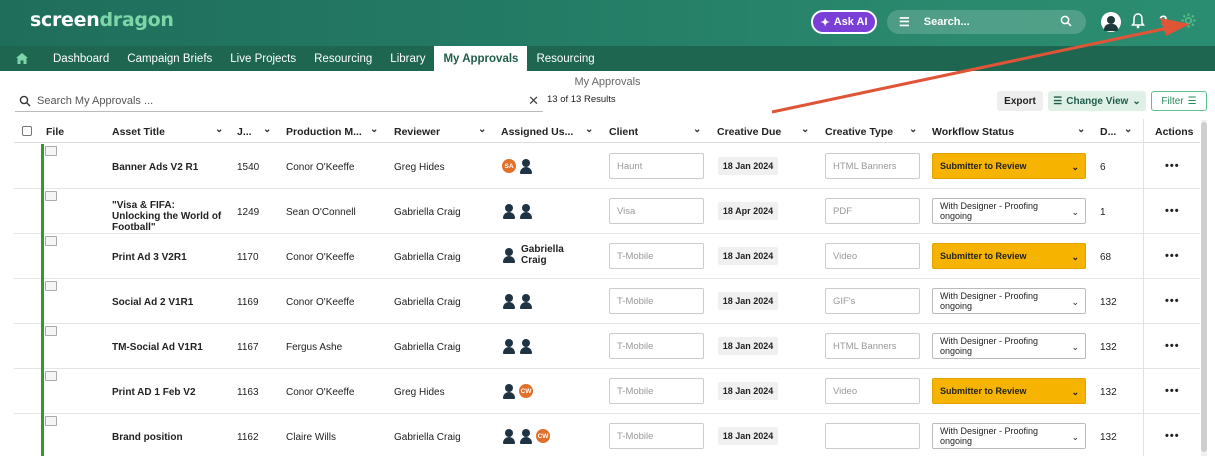  Describe the element at coordinates (168, 347) in the screenshot. I see `asset-title: TM-Social Ad V1R1` at that location.